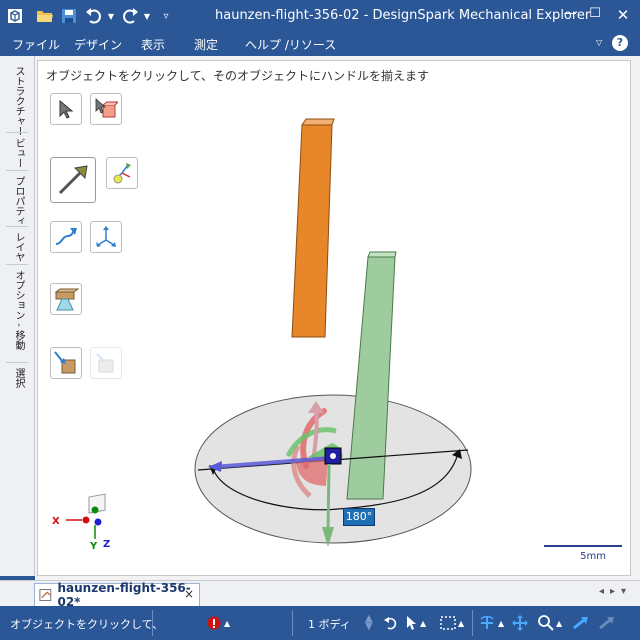  Describe the element at coordinates (218, 623) in the screenshot. I see `error-icon: ▲` at that location.